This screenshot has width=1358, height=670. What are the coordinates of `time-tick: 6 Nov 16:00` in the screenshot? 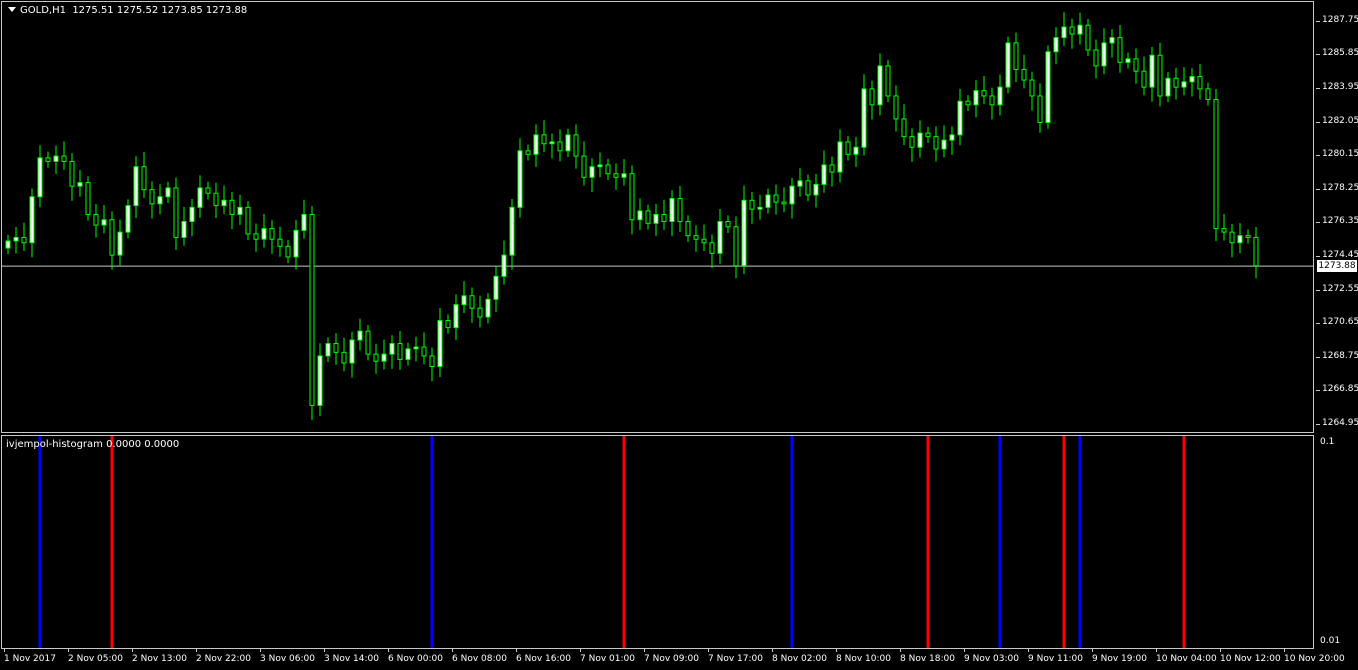 It's located at (543, 656).